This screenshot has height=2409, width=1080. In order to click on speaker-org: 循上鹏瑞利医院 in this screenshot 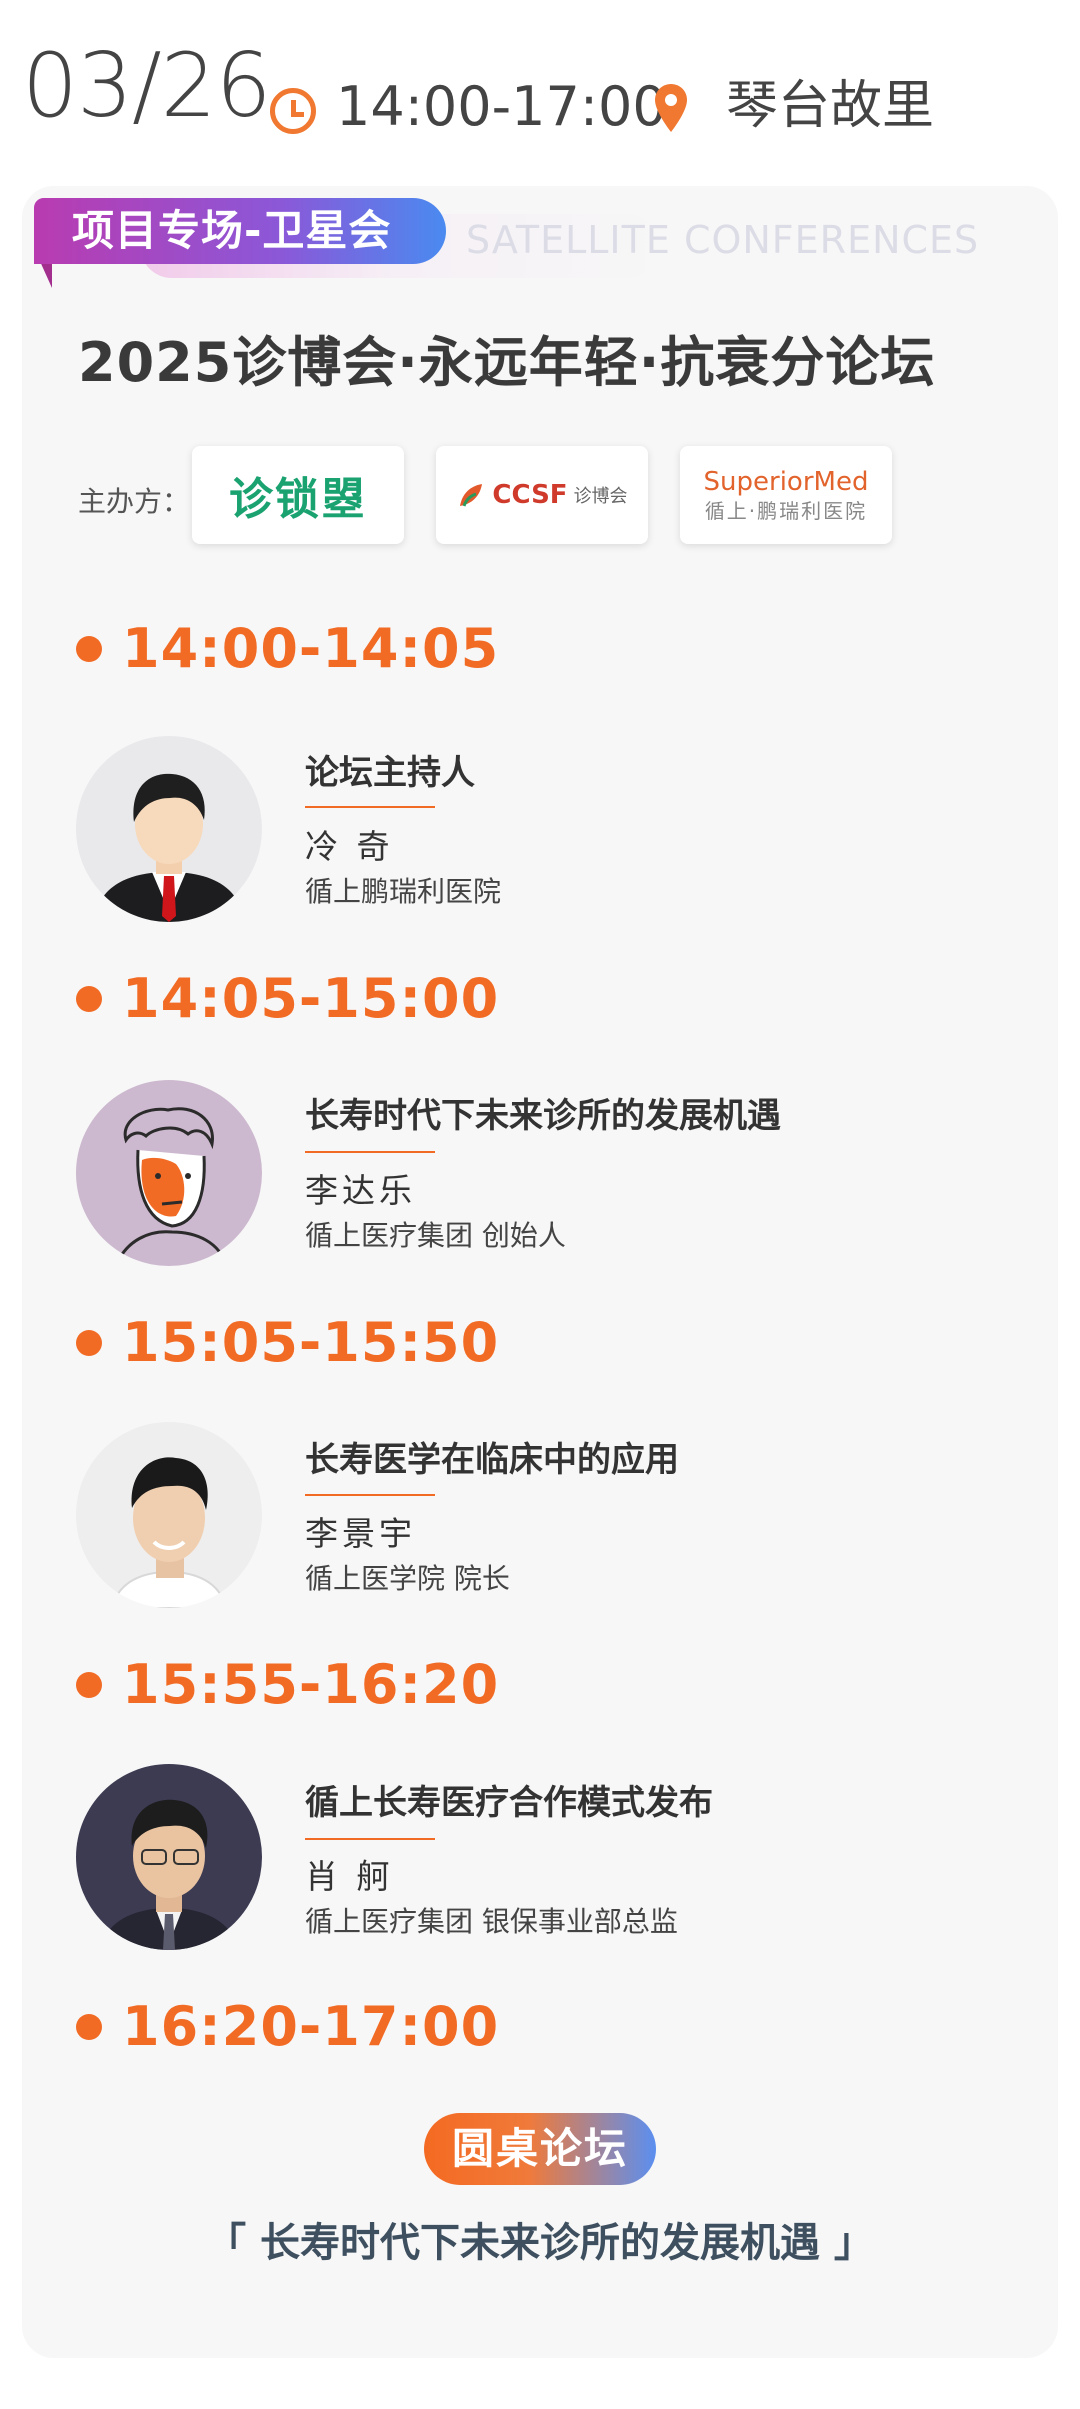, I will do `click(403, 891)`.